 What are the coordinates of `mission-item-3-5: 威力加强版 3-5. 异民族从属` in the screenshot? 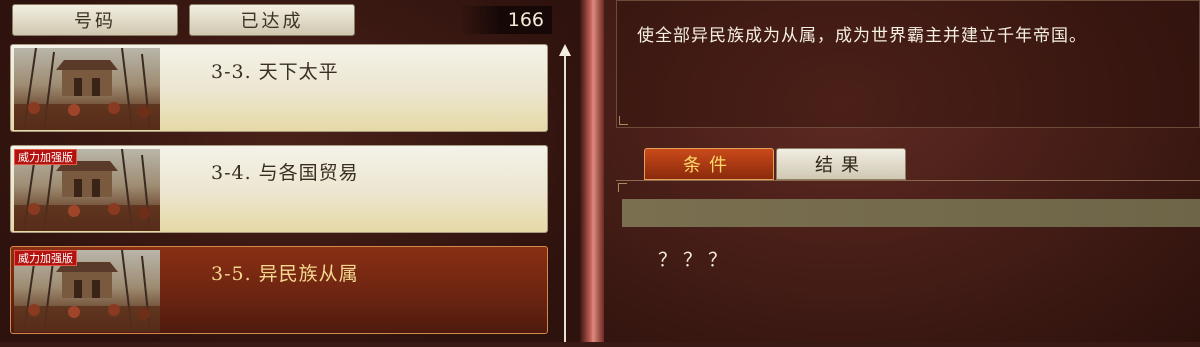 It's located at (279, 290).